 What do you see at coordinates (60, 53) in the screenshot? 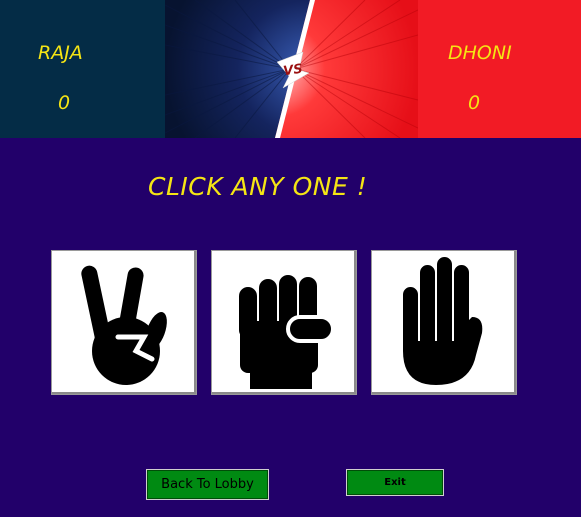
I see `player-one-name: RAJA` at bounding box center [60, 53].